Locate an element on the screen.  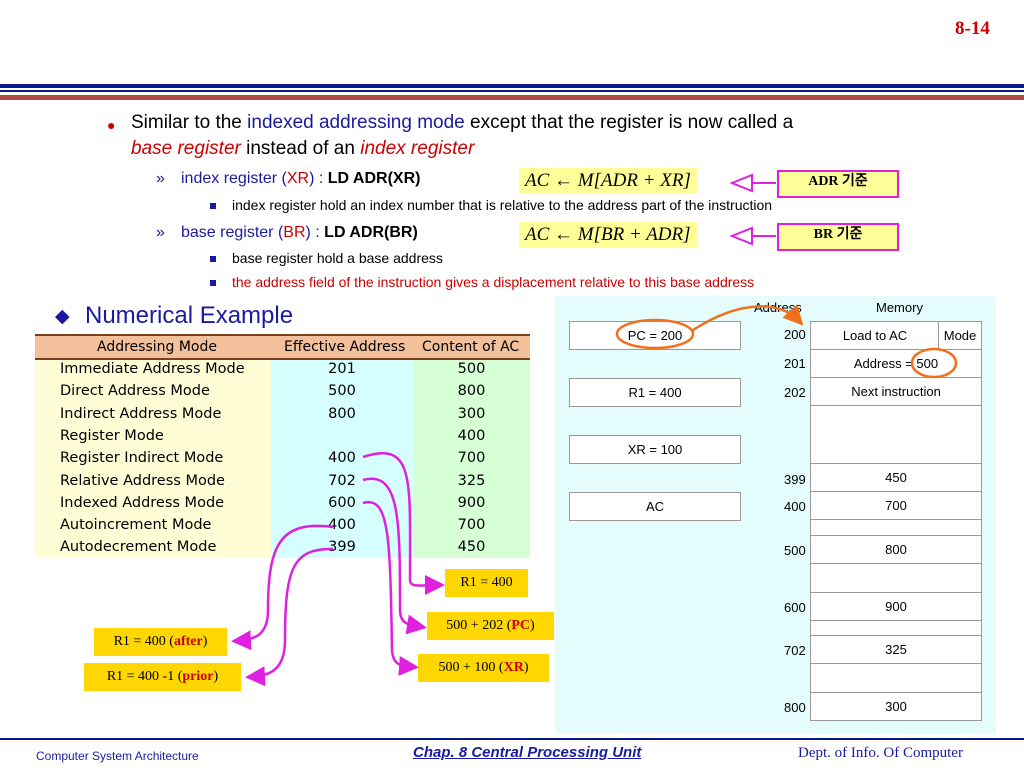
footer-left: Computer System Architecture is located at coordinates (117, 756).